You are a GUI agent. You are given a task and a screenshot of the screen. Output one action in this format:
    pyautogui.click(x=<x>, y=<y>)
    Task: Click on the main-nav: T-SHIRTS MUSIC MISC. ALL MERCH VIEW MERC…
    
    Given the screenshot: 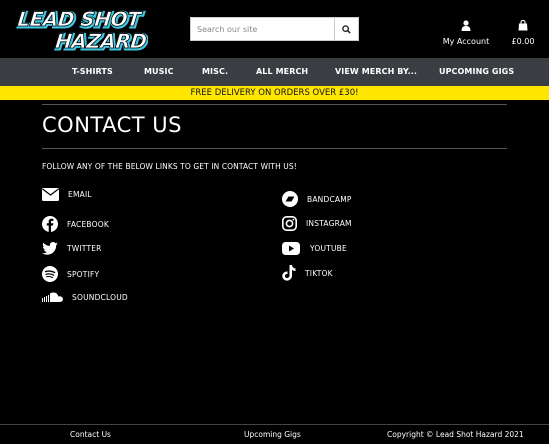 What is the action you would take?
    pyautogui.click(x=274, y=72)
    